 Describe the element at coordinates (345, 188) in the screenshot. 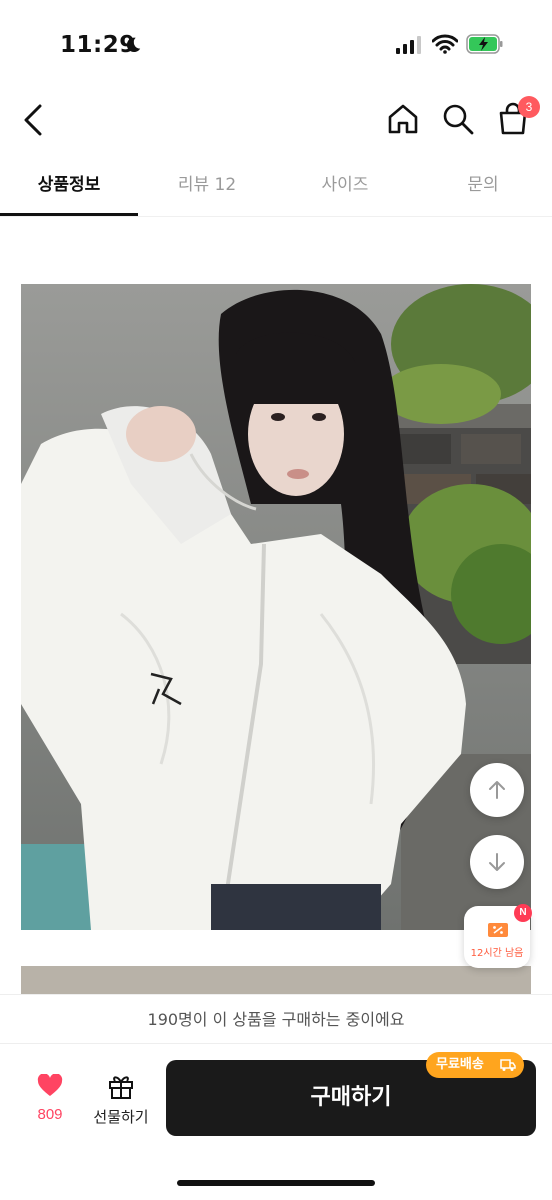

I see `tab-size: 사이즈` at that location.